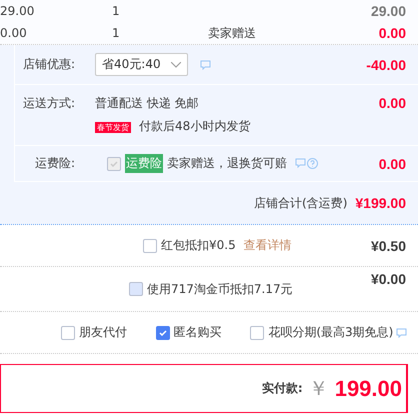 This screenshot has height=417, width=418. Describe the element at coordinates (388, 279) in the screenshot. I see `coins-amount: ¥0.00` at that location.